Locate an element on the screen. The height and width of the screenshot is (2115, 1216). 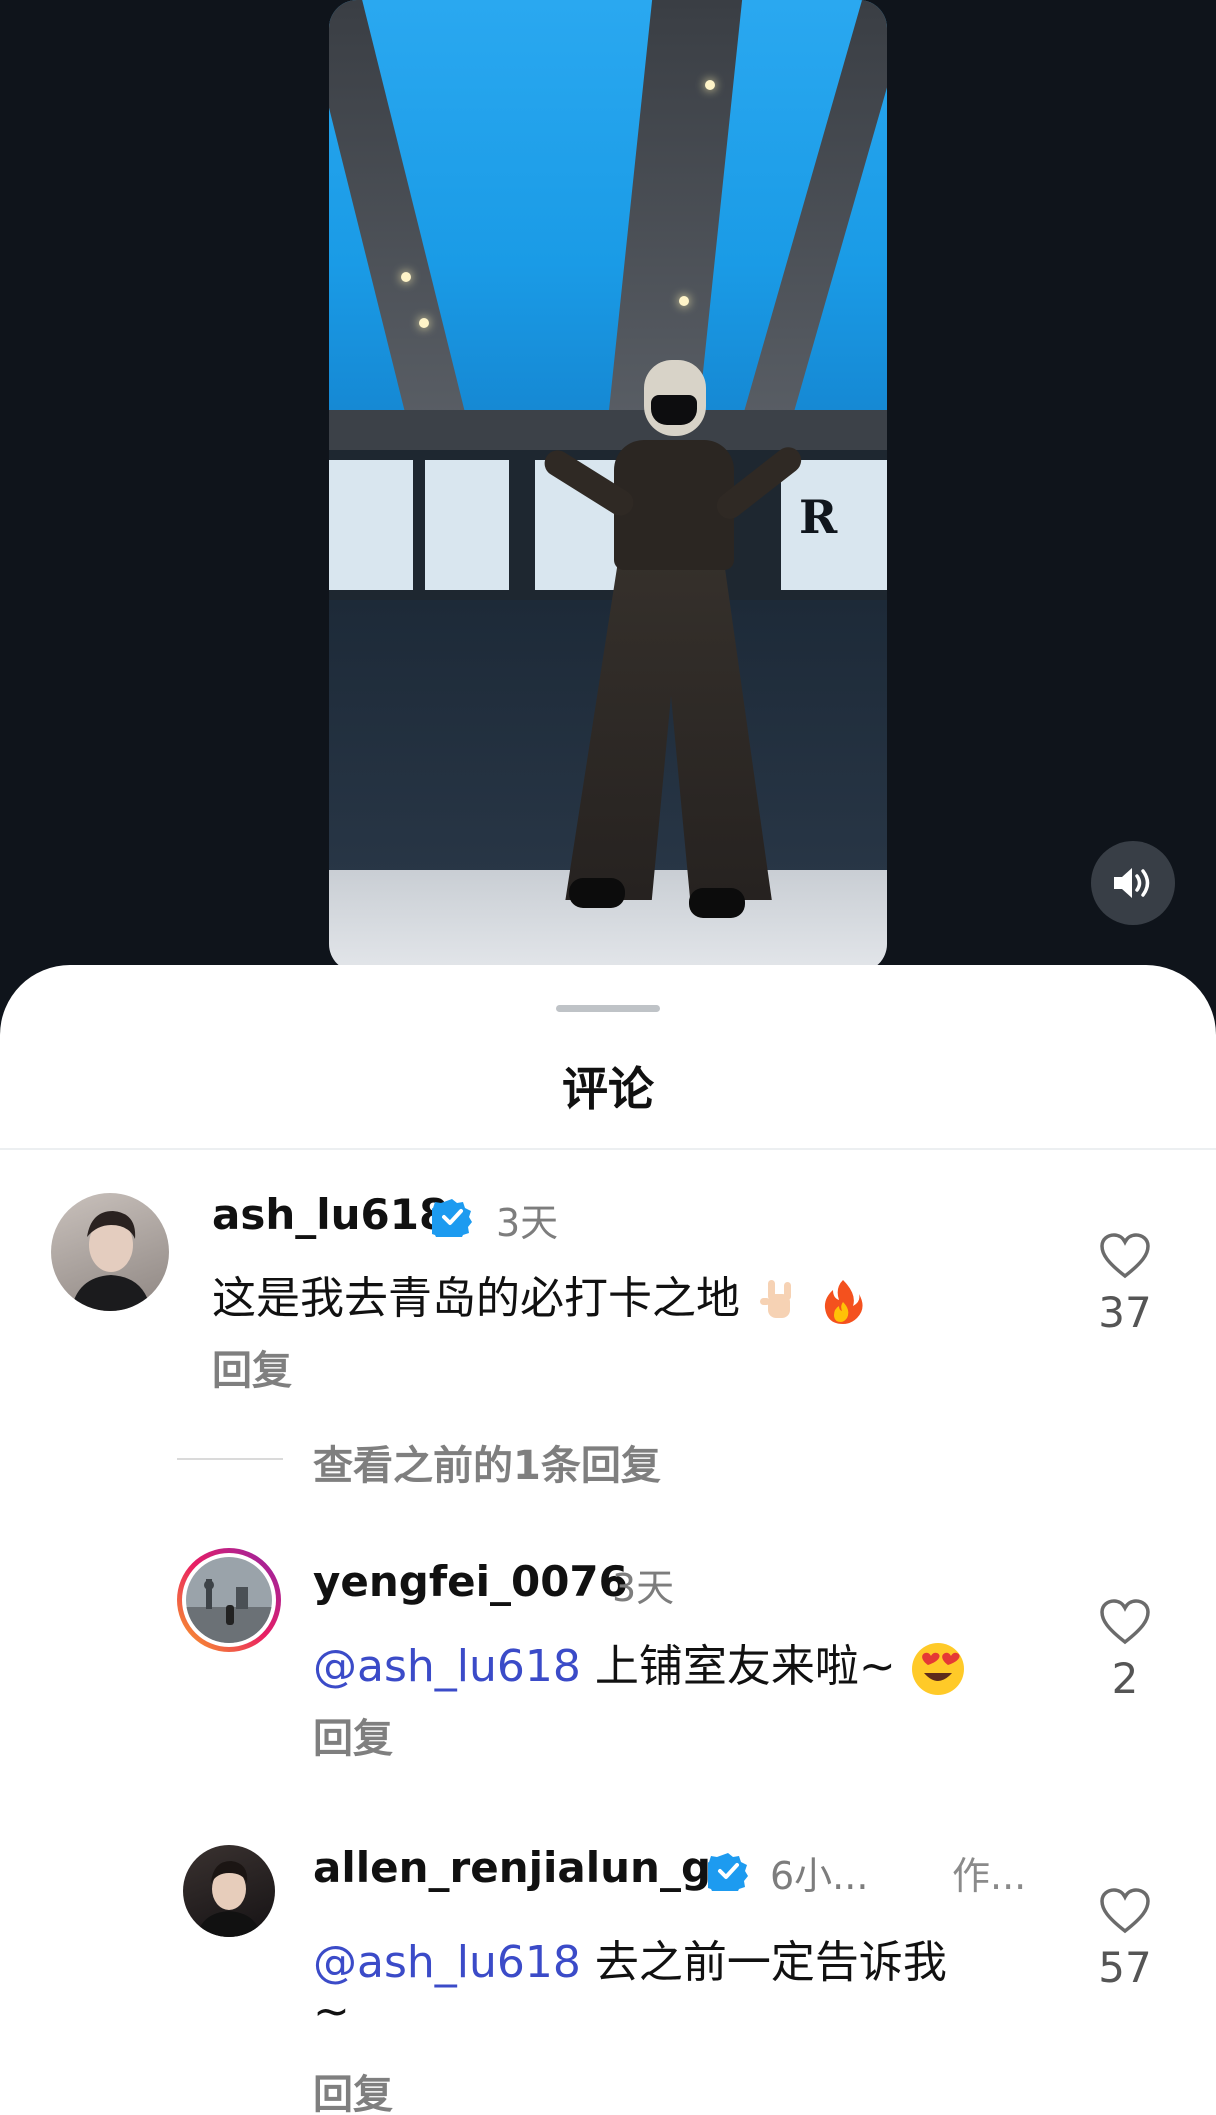
reply-text: @ash_lu618 上铺室友来啦~ is located at coordinates (639, 1663).